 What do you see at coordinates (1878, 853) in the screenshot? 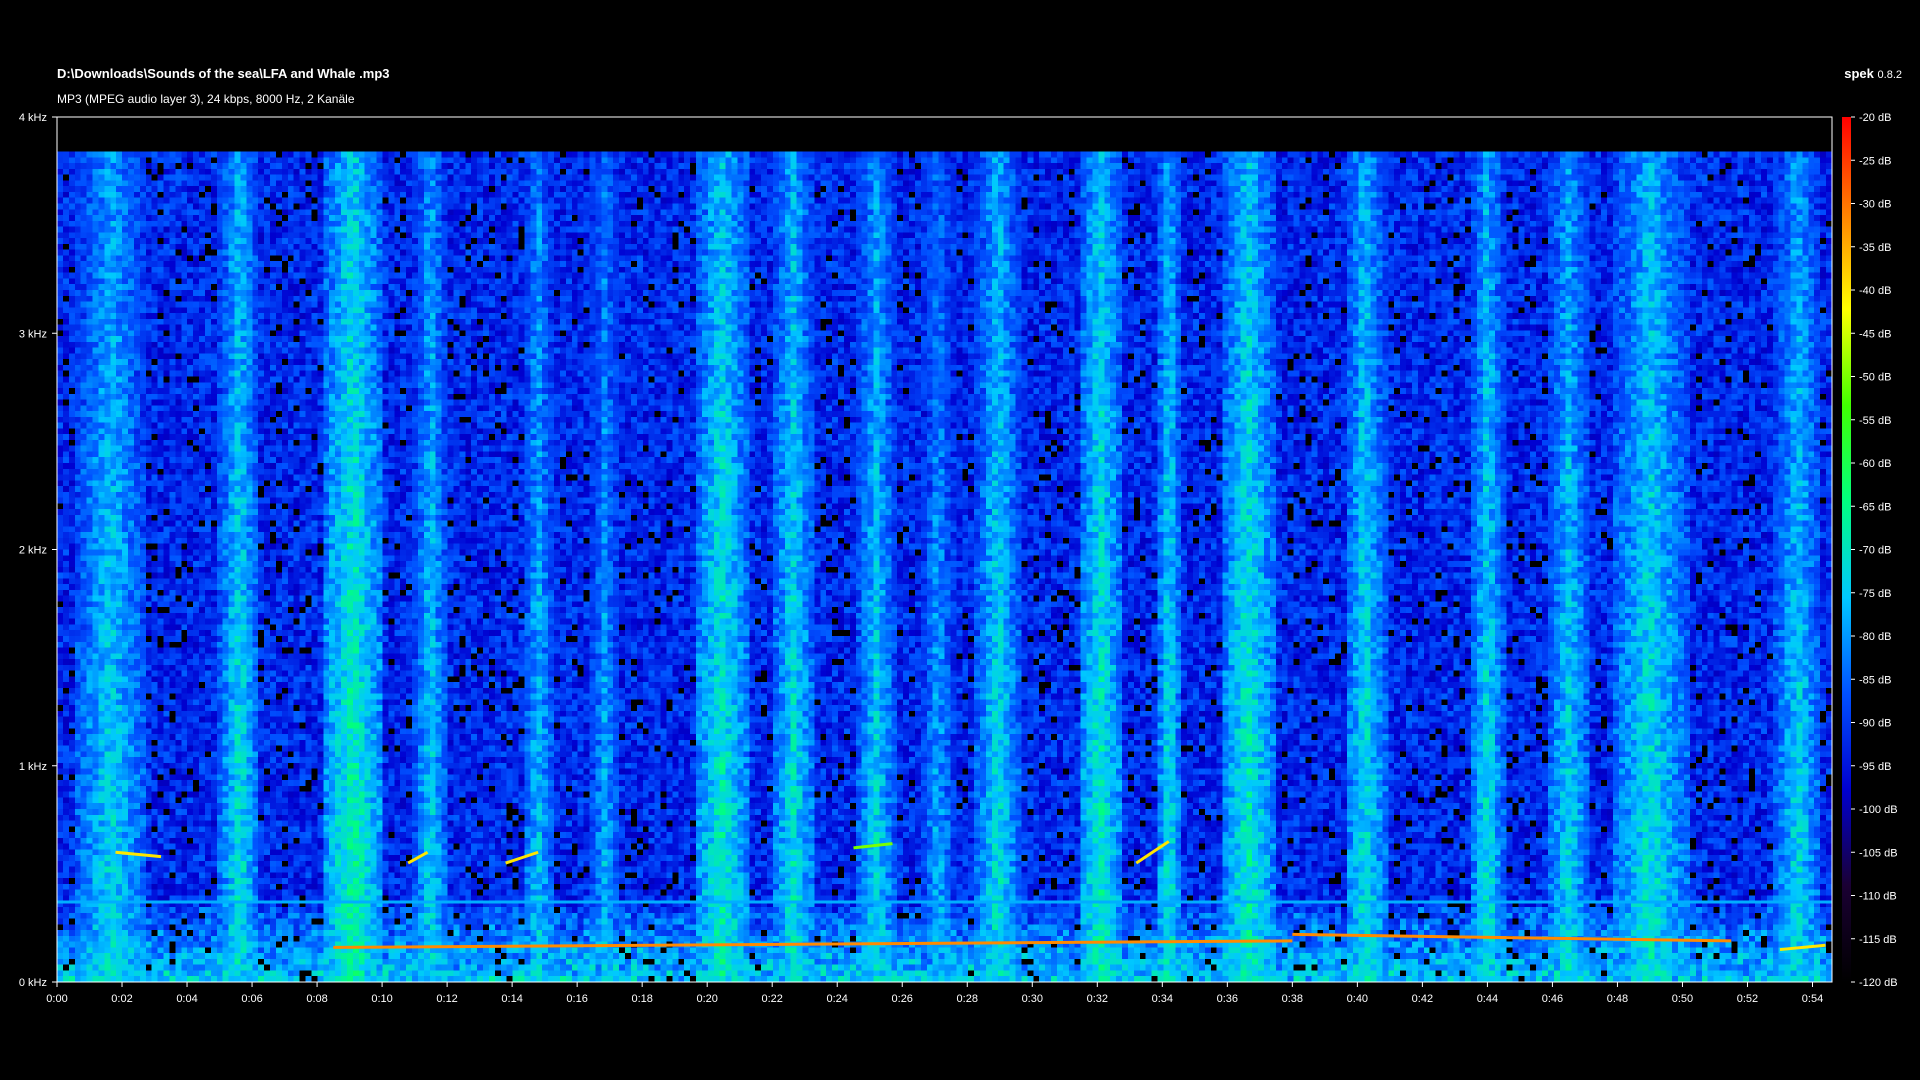
I see `colorbar-tick-label: -105 dB` at bounding box center [1878, 853].